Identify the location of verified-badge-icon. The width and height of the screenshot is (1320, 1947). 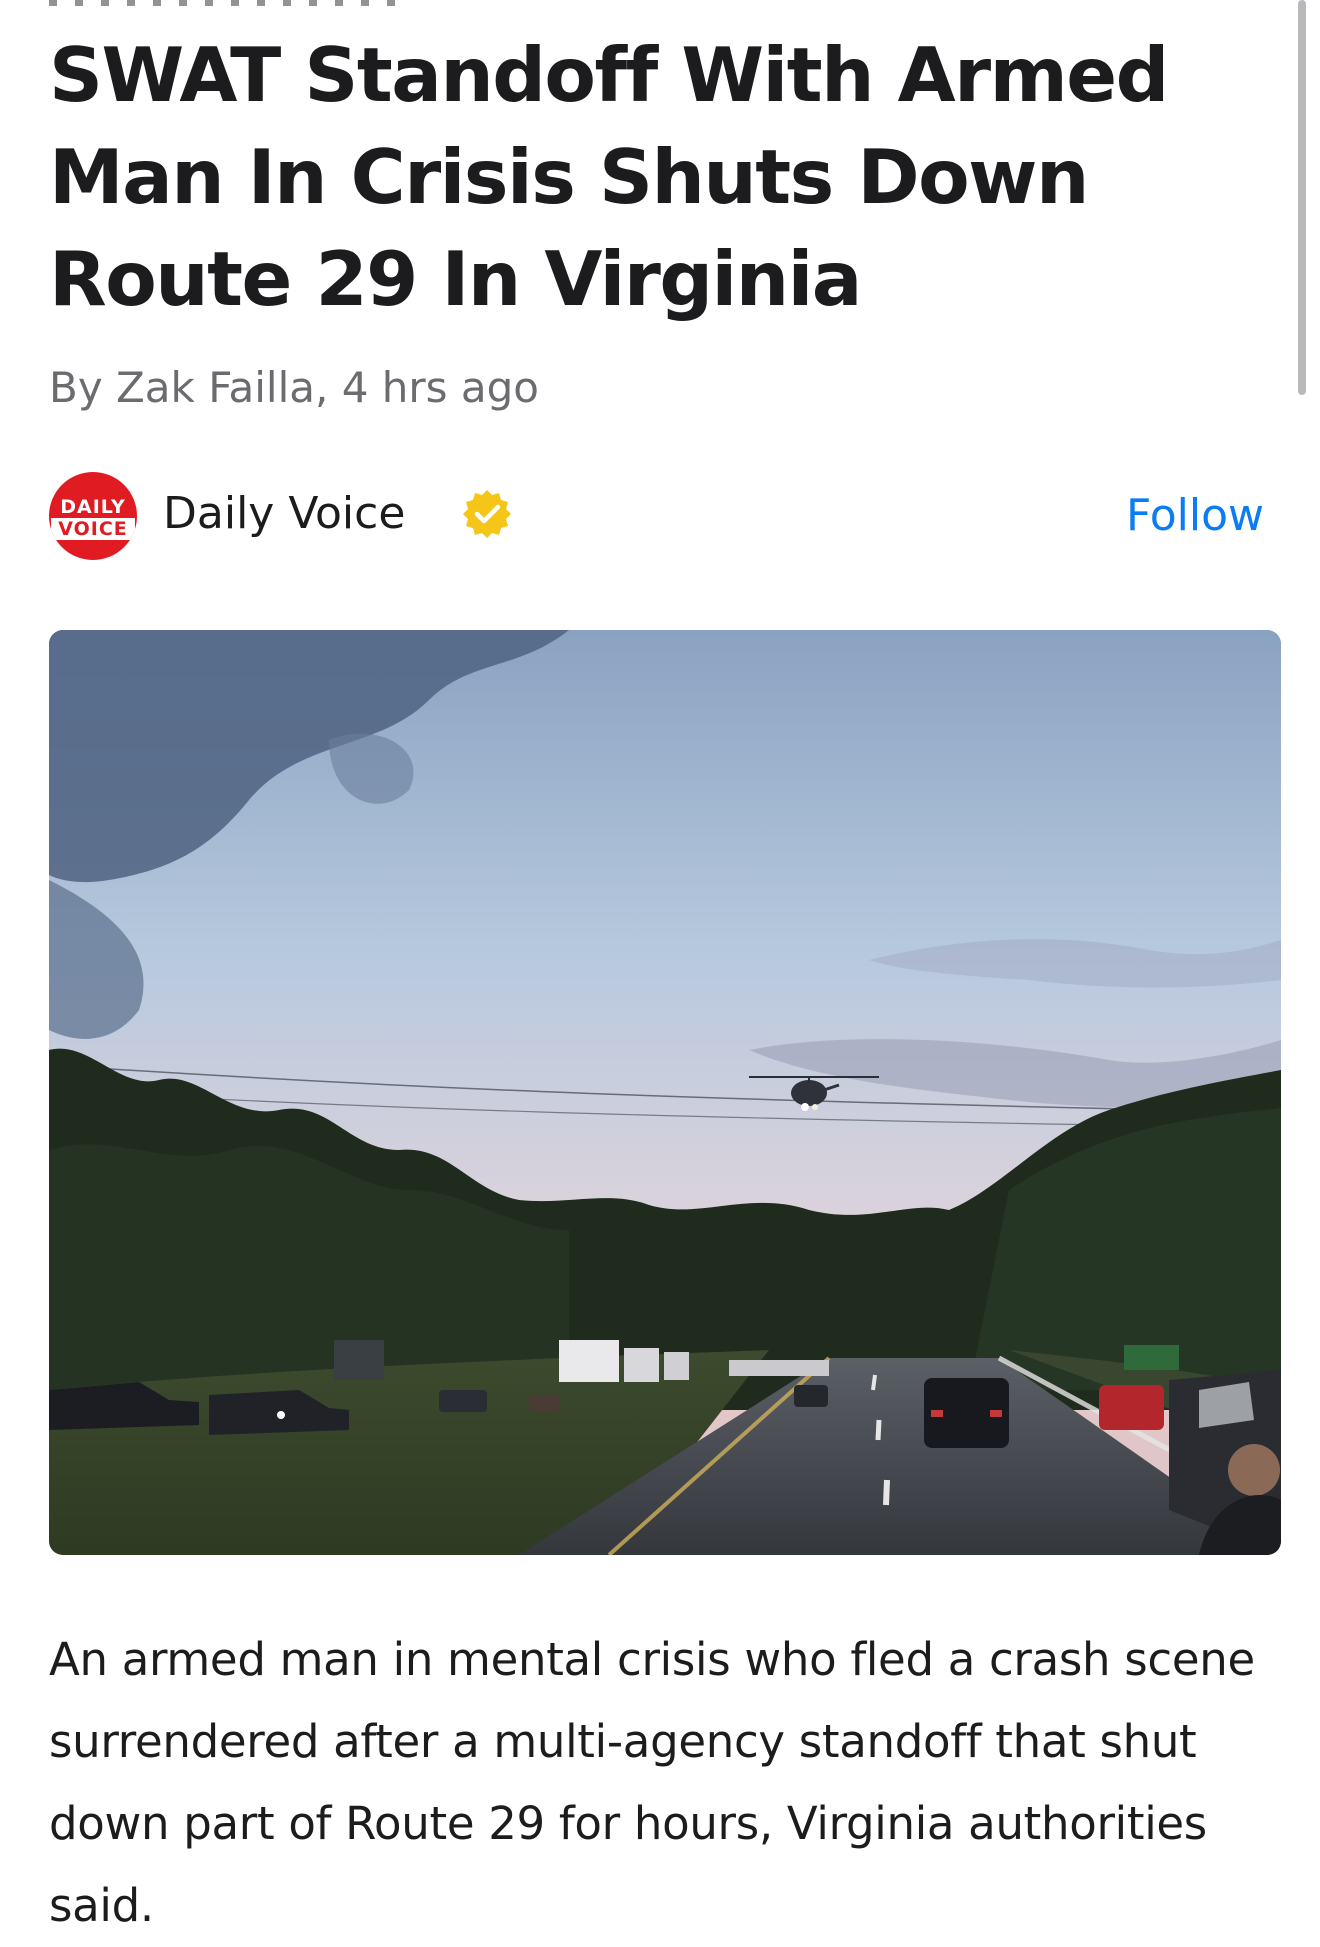
(487, 514).